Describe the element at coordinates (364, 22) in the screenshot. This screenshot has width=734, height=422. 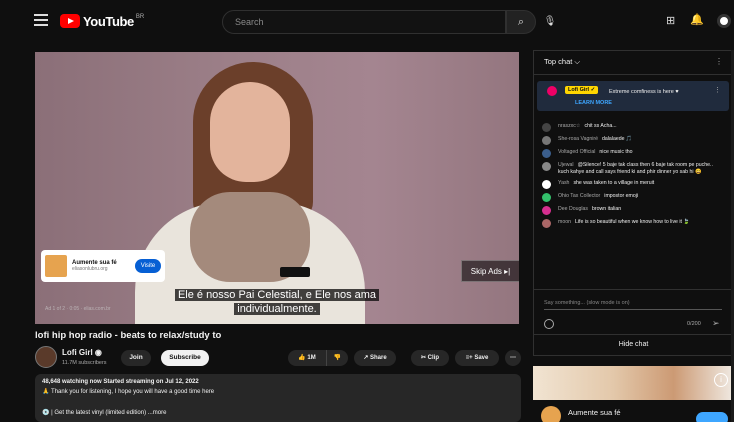
I see `search-input: Search` at that location.